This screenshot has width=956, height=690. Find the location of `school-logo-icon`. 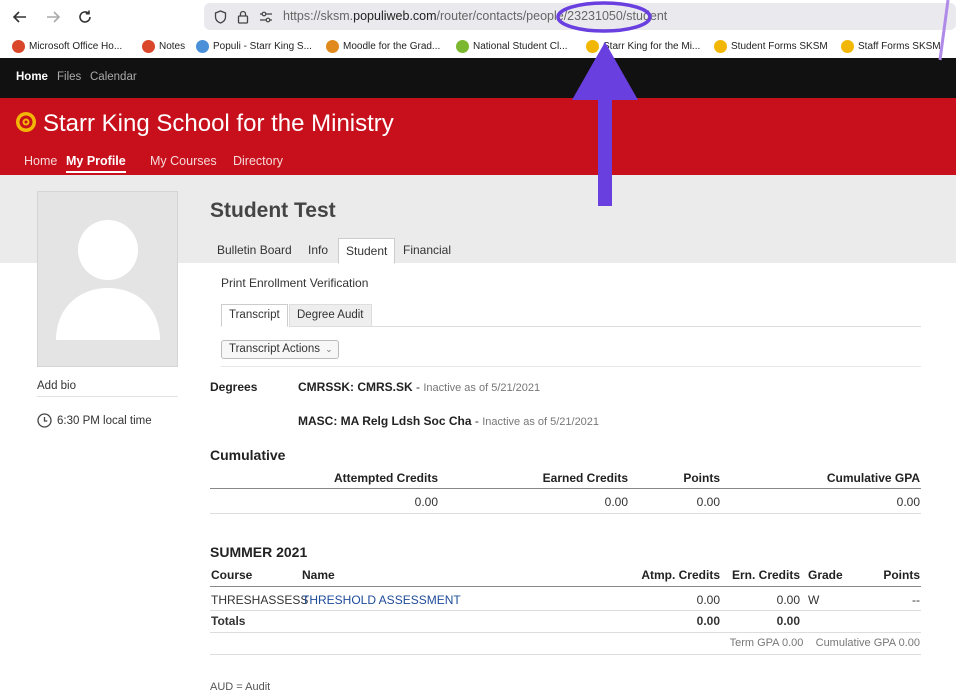

school-logo-icon is located at coordinates (26, 122).